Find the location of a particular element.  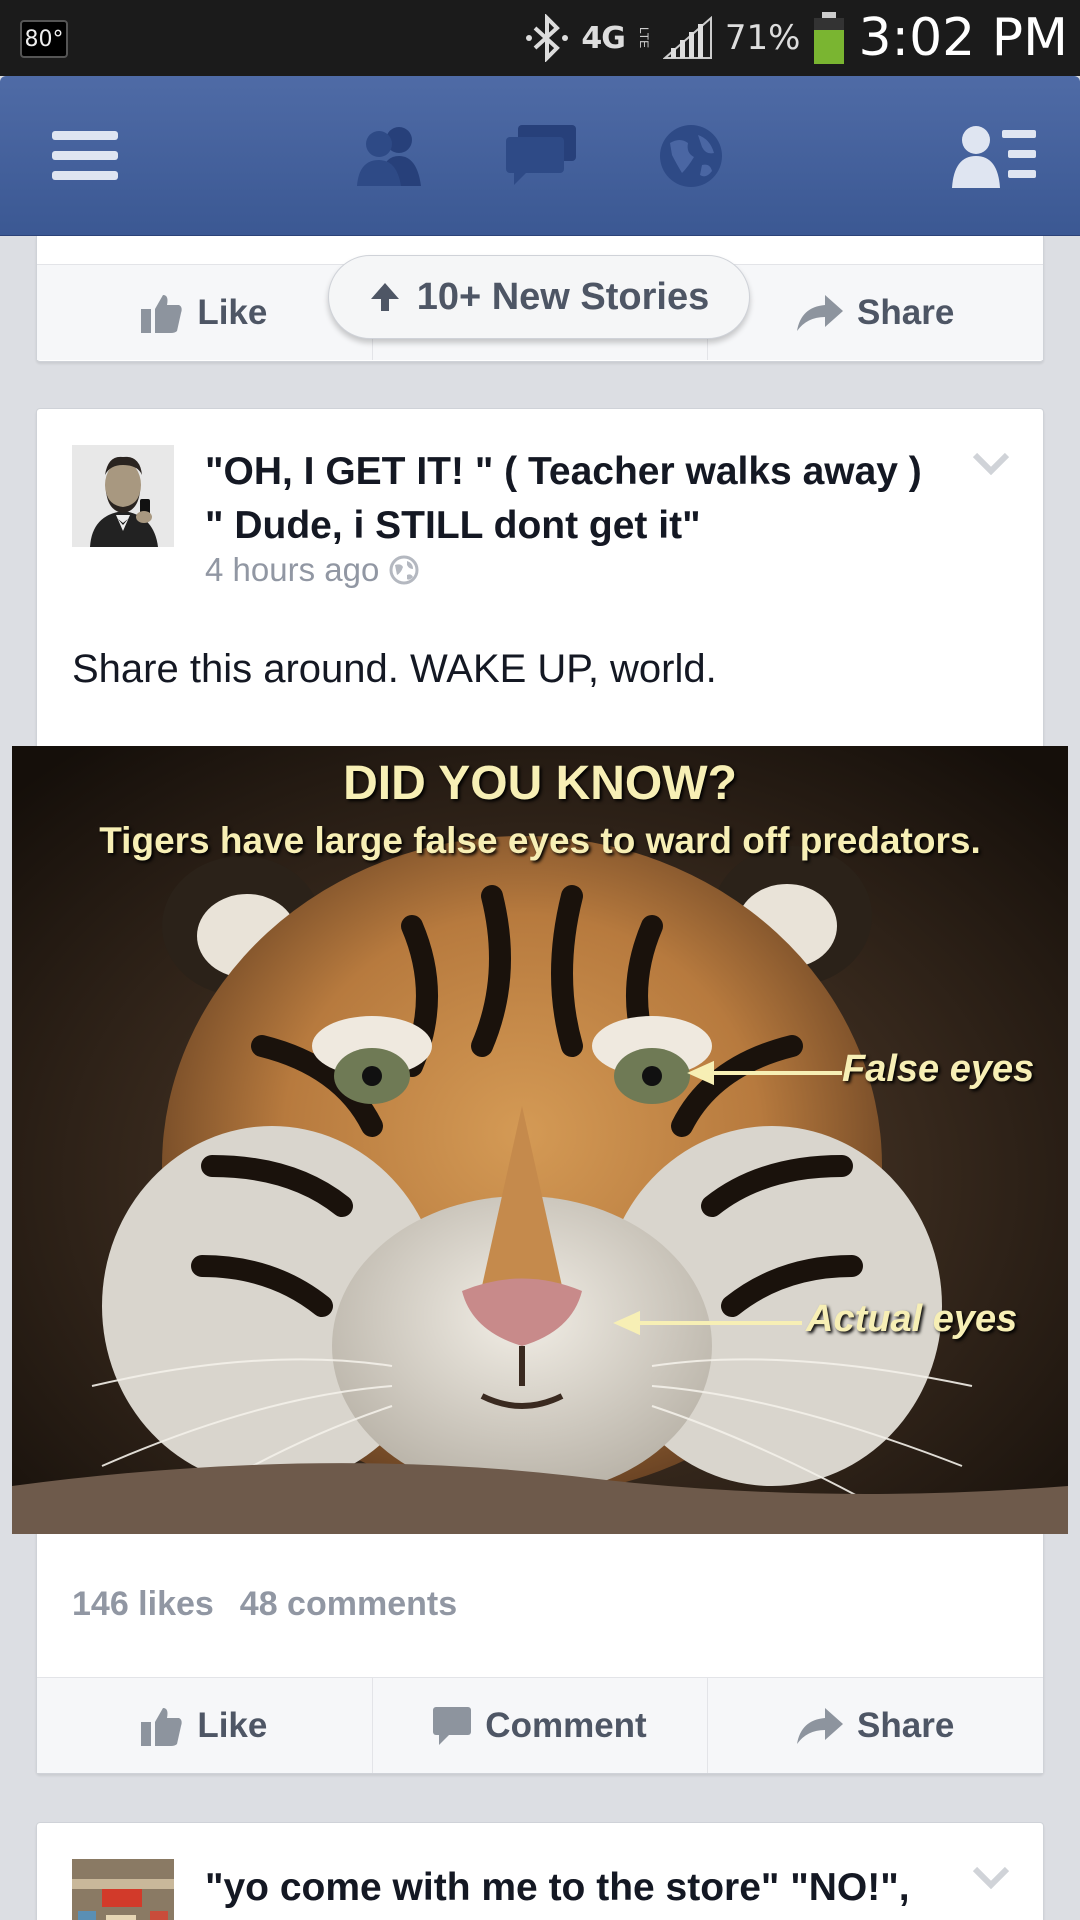

photo-label-actual-eyes: Actual eyes is located at coordinates (912, 1319).